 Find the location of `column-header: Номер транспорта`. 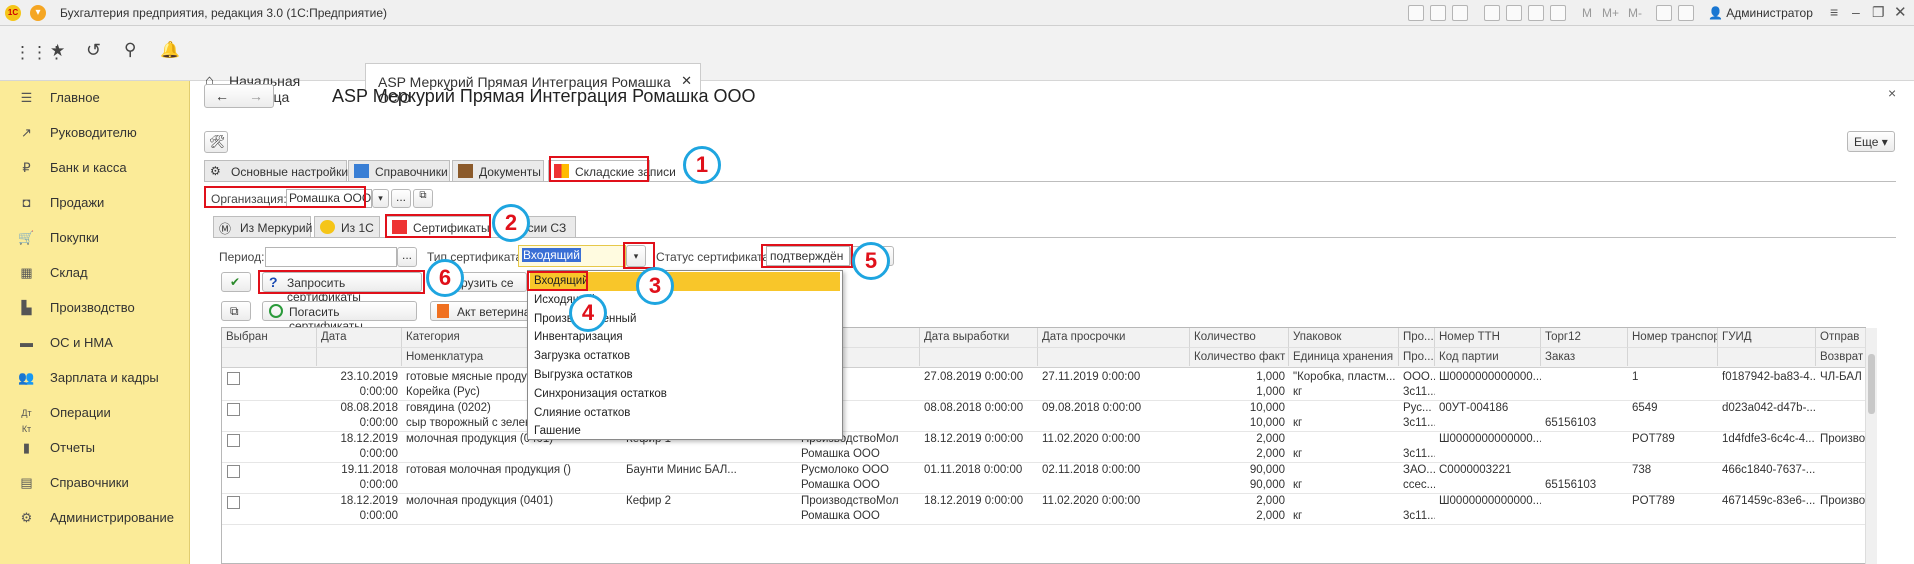

column-header: Номер транспорта is located at coordinates (1673, 337).